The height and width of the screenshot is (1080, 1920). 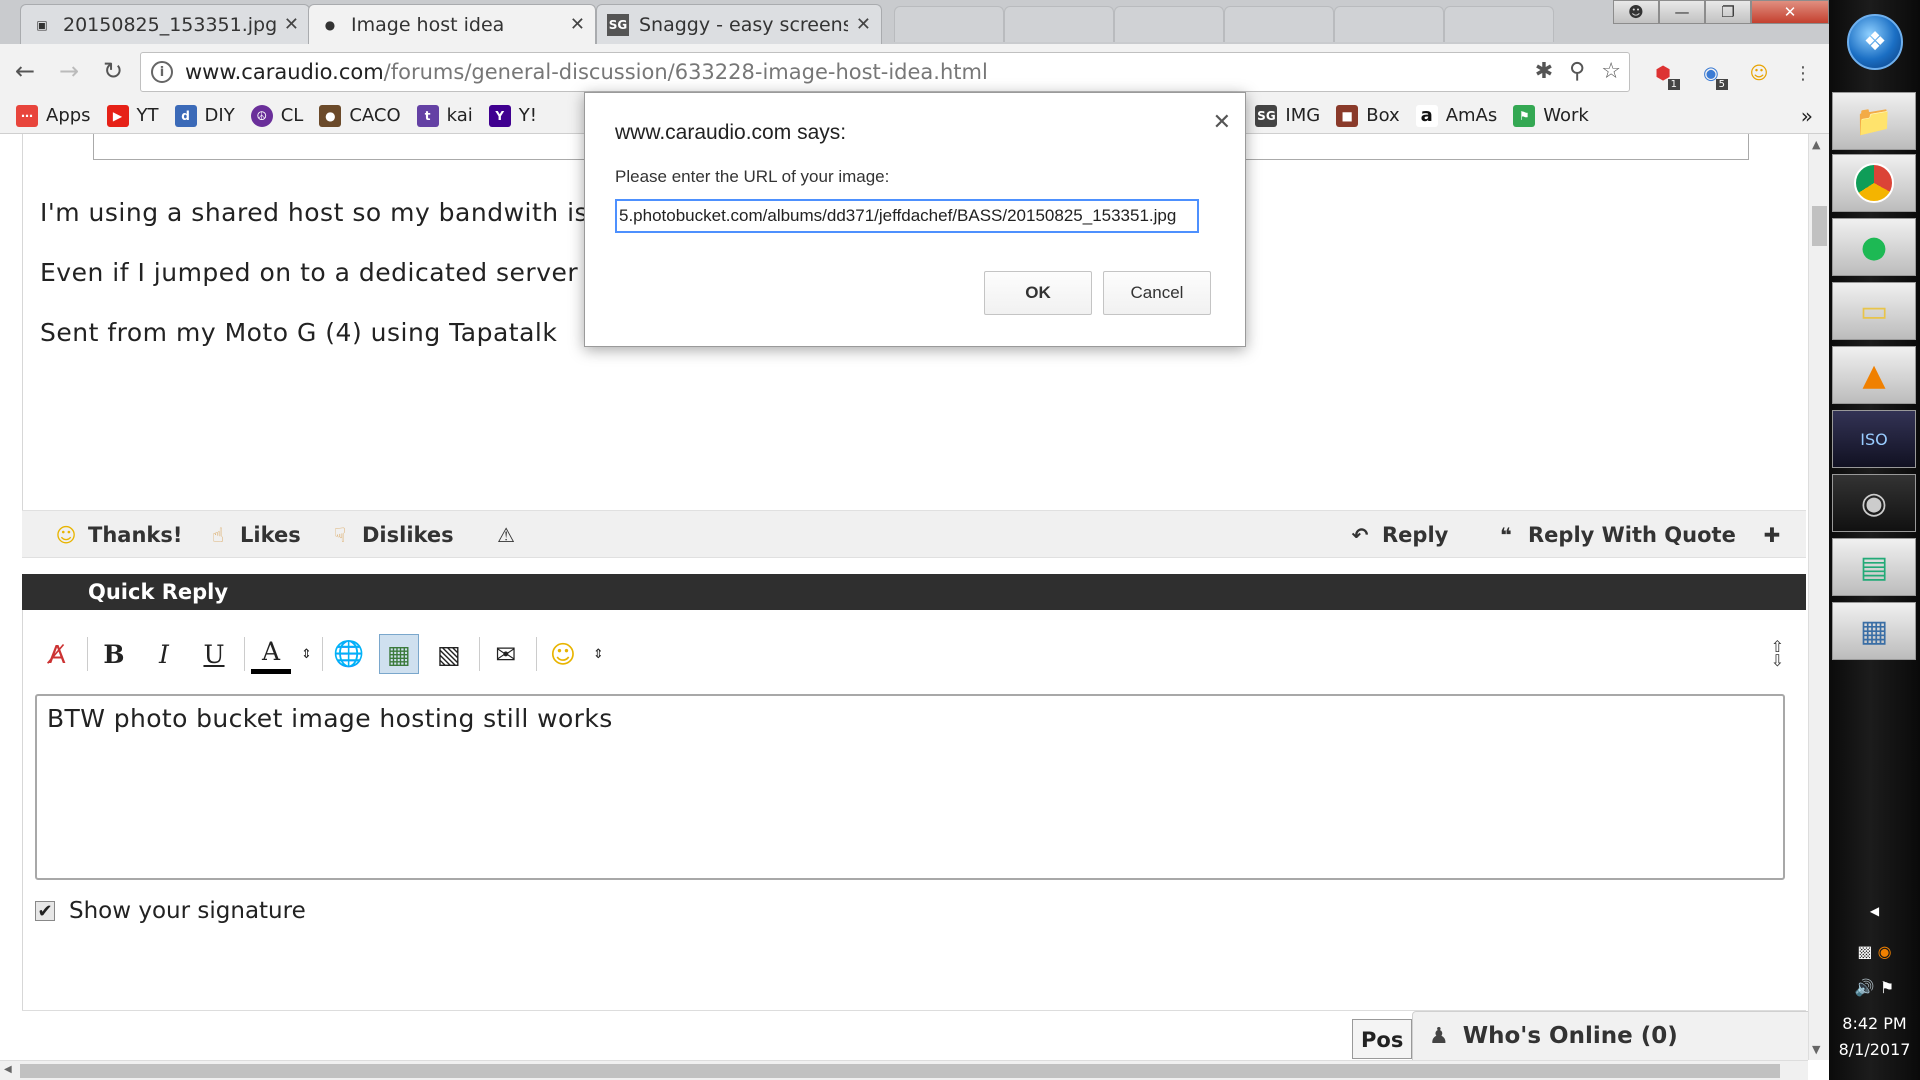 What do you see at coordinates (563, 654) in the screenshot?
I see `smilies-icon: ☺` at bounding box center [563, 654].